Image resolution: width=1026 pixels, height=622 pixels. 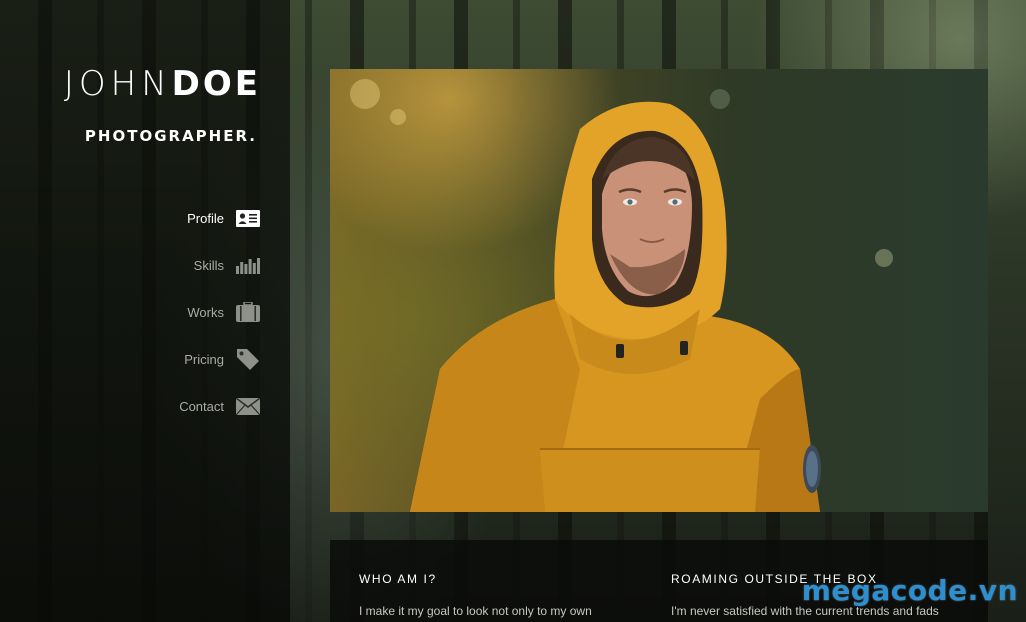 What do you see at coordinates (170, 136) in the screenshot?
I see `tagline: PHOTOGRAPHER.` at bounding box center [170, 136].